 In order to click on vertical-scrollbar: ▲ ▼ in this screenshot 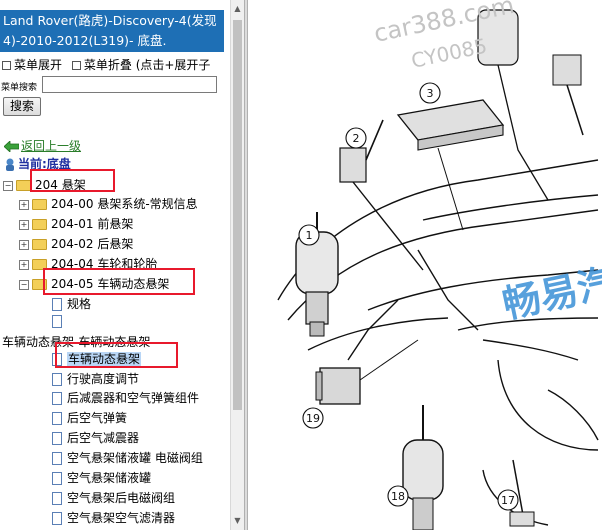, I will do `click(237, 265)`.